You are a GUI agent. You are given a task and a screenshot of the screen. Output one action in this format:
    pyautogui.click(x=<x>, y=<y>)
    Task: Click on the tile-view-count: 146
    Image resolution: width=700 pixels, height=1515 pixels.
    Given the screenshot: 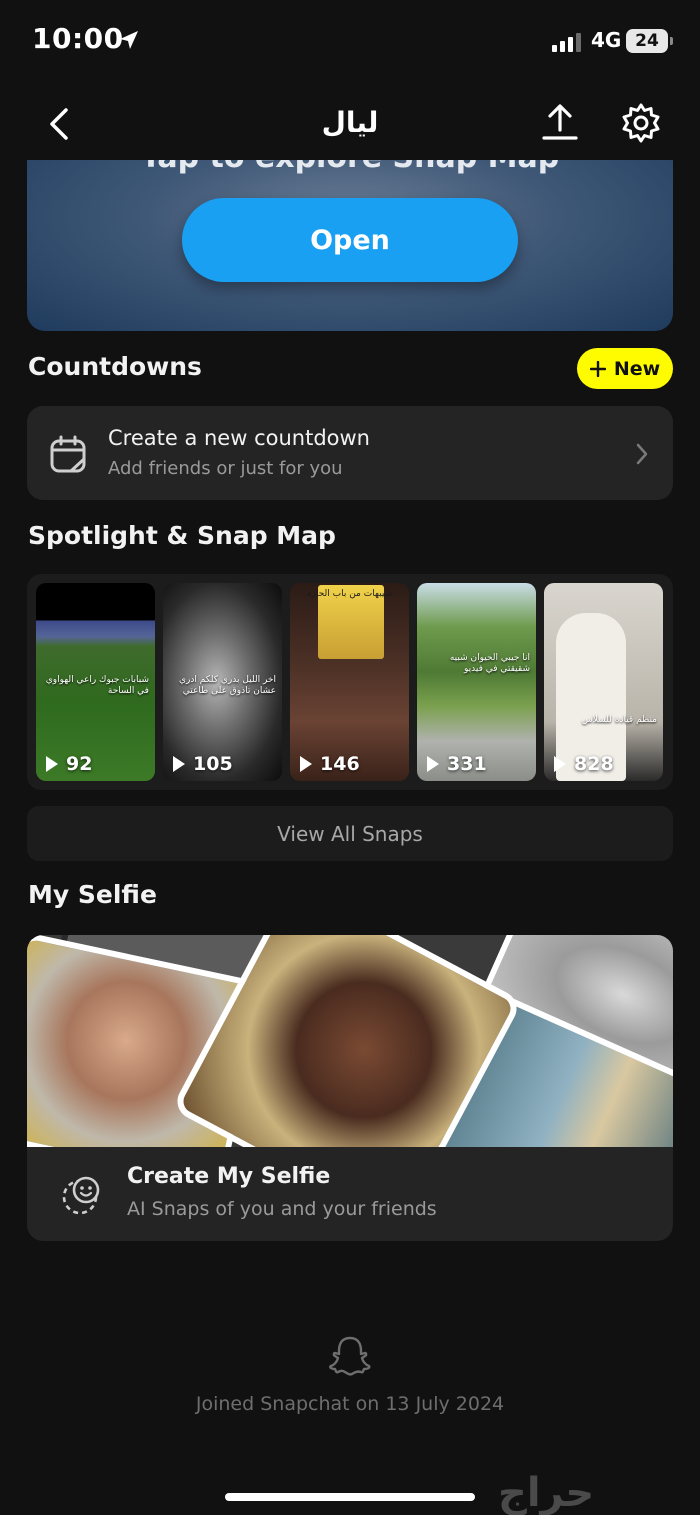 What is the action you would take?
    pyautogui.click(x=330, y=764)
    